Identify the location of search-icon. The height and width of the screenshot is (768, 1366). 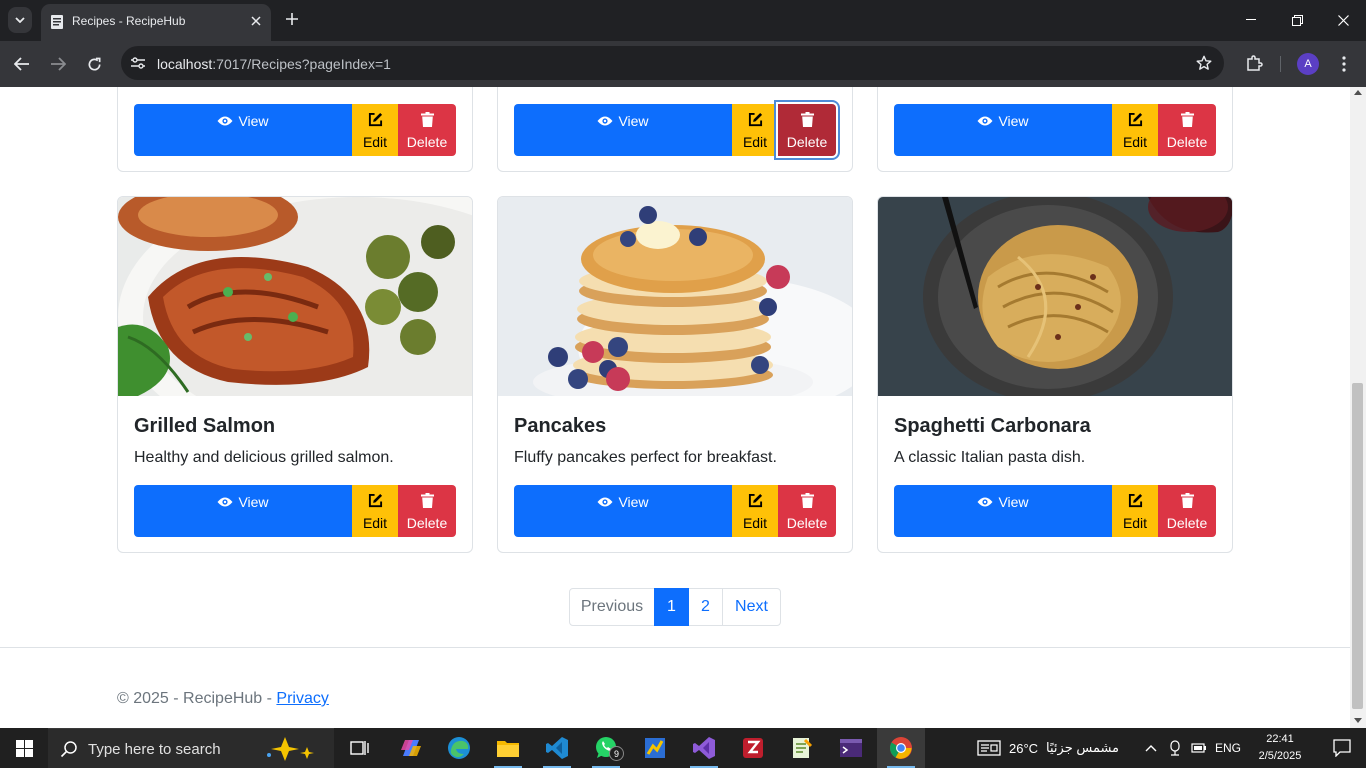
(68, 749).